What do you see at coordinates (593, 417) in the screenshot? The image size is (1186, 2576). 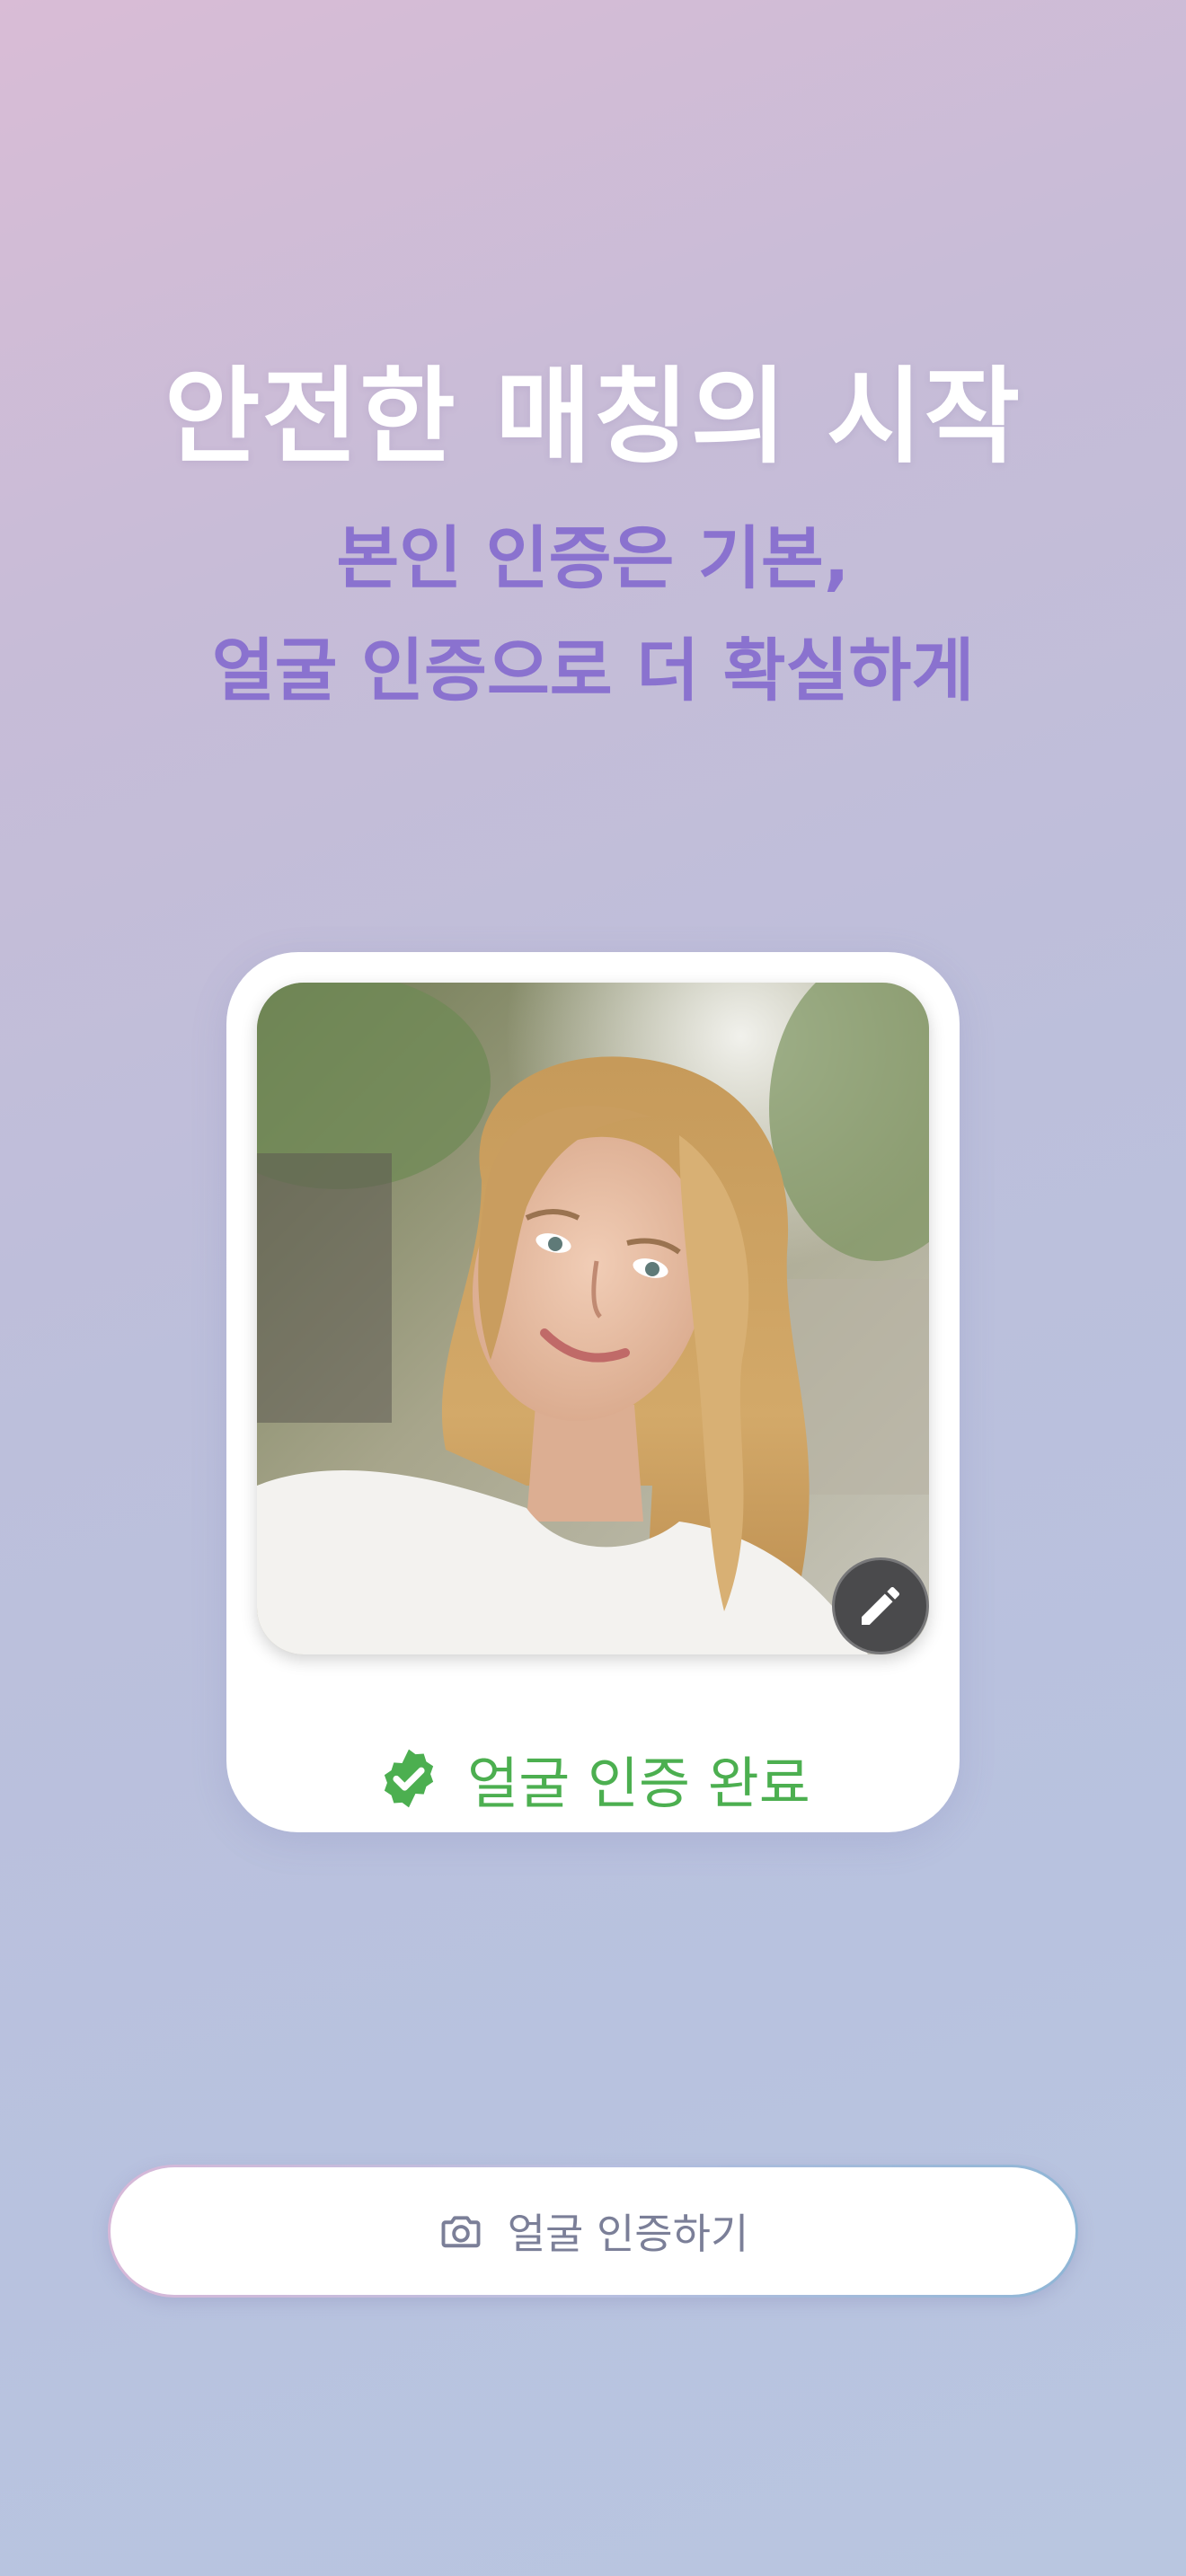 I see `headline: 안전한 매칭의 시작` at bounding box center [593, 417].